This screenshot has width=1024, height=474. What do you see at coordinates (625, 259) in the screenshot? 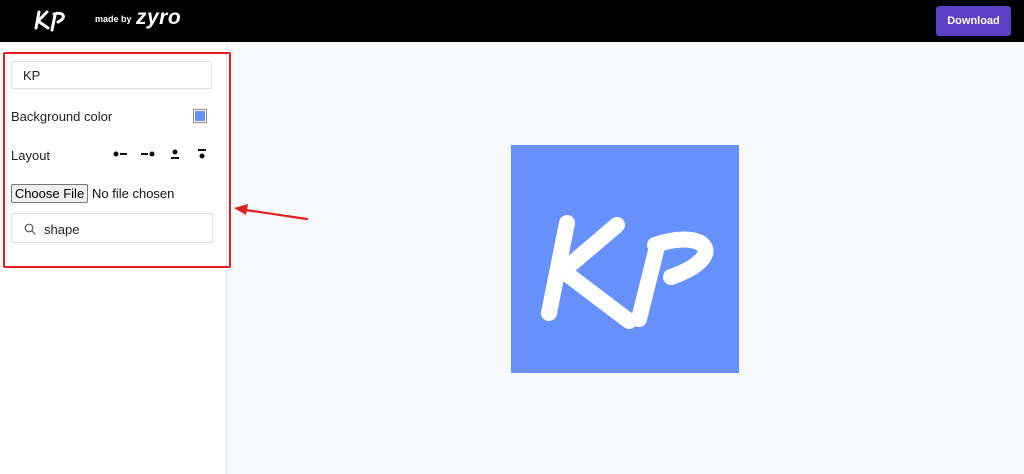
I see `logo-preview` at bounding box center [625, 259].